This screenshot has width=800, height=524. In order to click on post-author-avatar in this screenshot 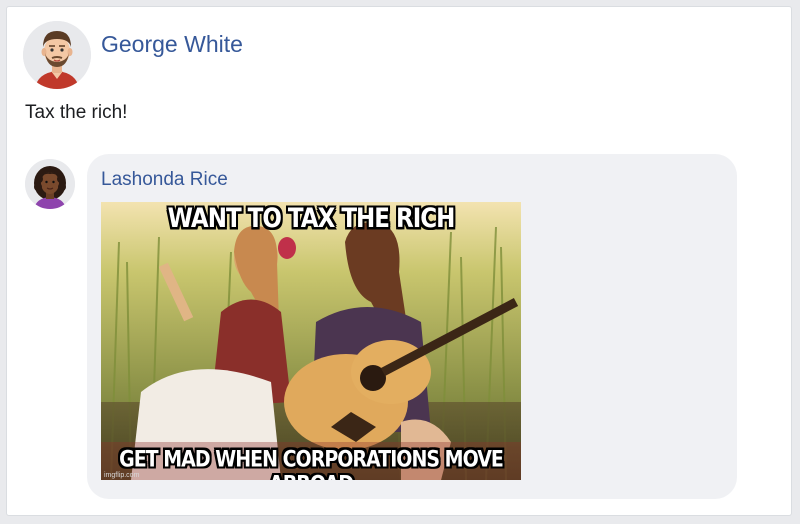, I will do `click(57, 55)`.